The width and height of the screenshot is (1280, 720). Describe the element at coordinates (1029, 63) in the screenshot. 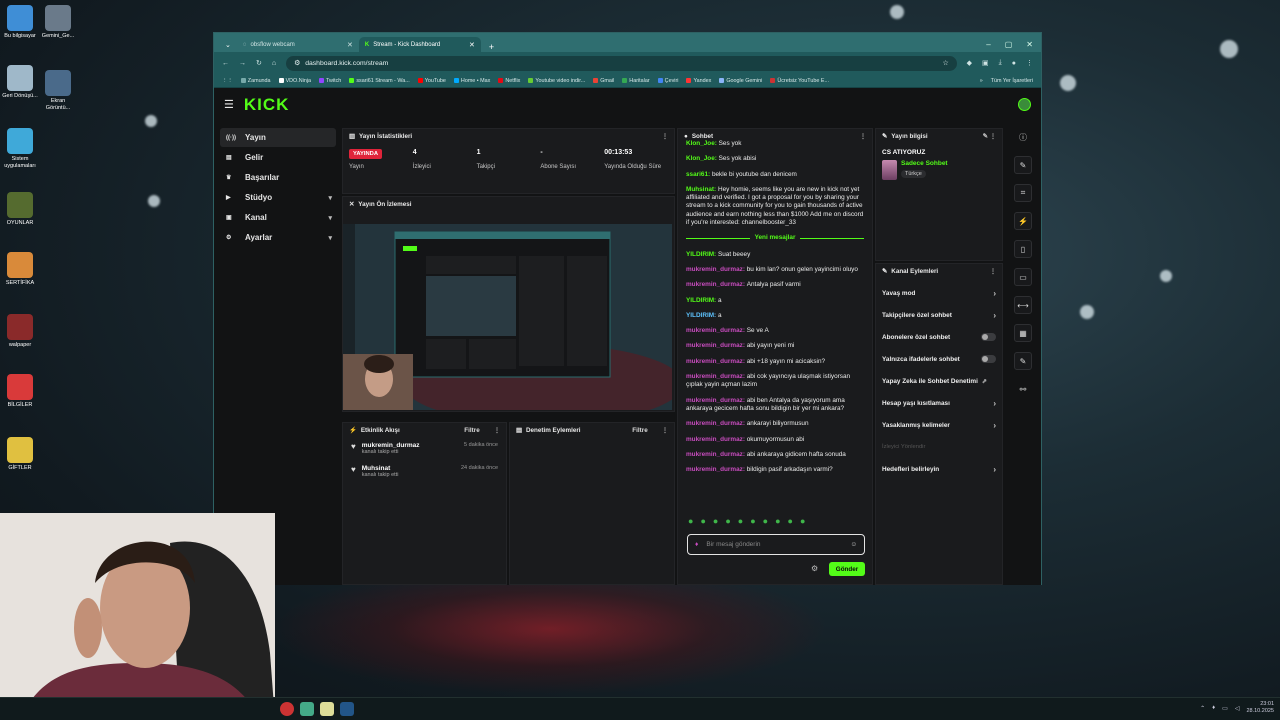

I see `browser-menu-icon: ⋮` at that location.